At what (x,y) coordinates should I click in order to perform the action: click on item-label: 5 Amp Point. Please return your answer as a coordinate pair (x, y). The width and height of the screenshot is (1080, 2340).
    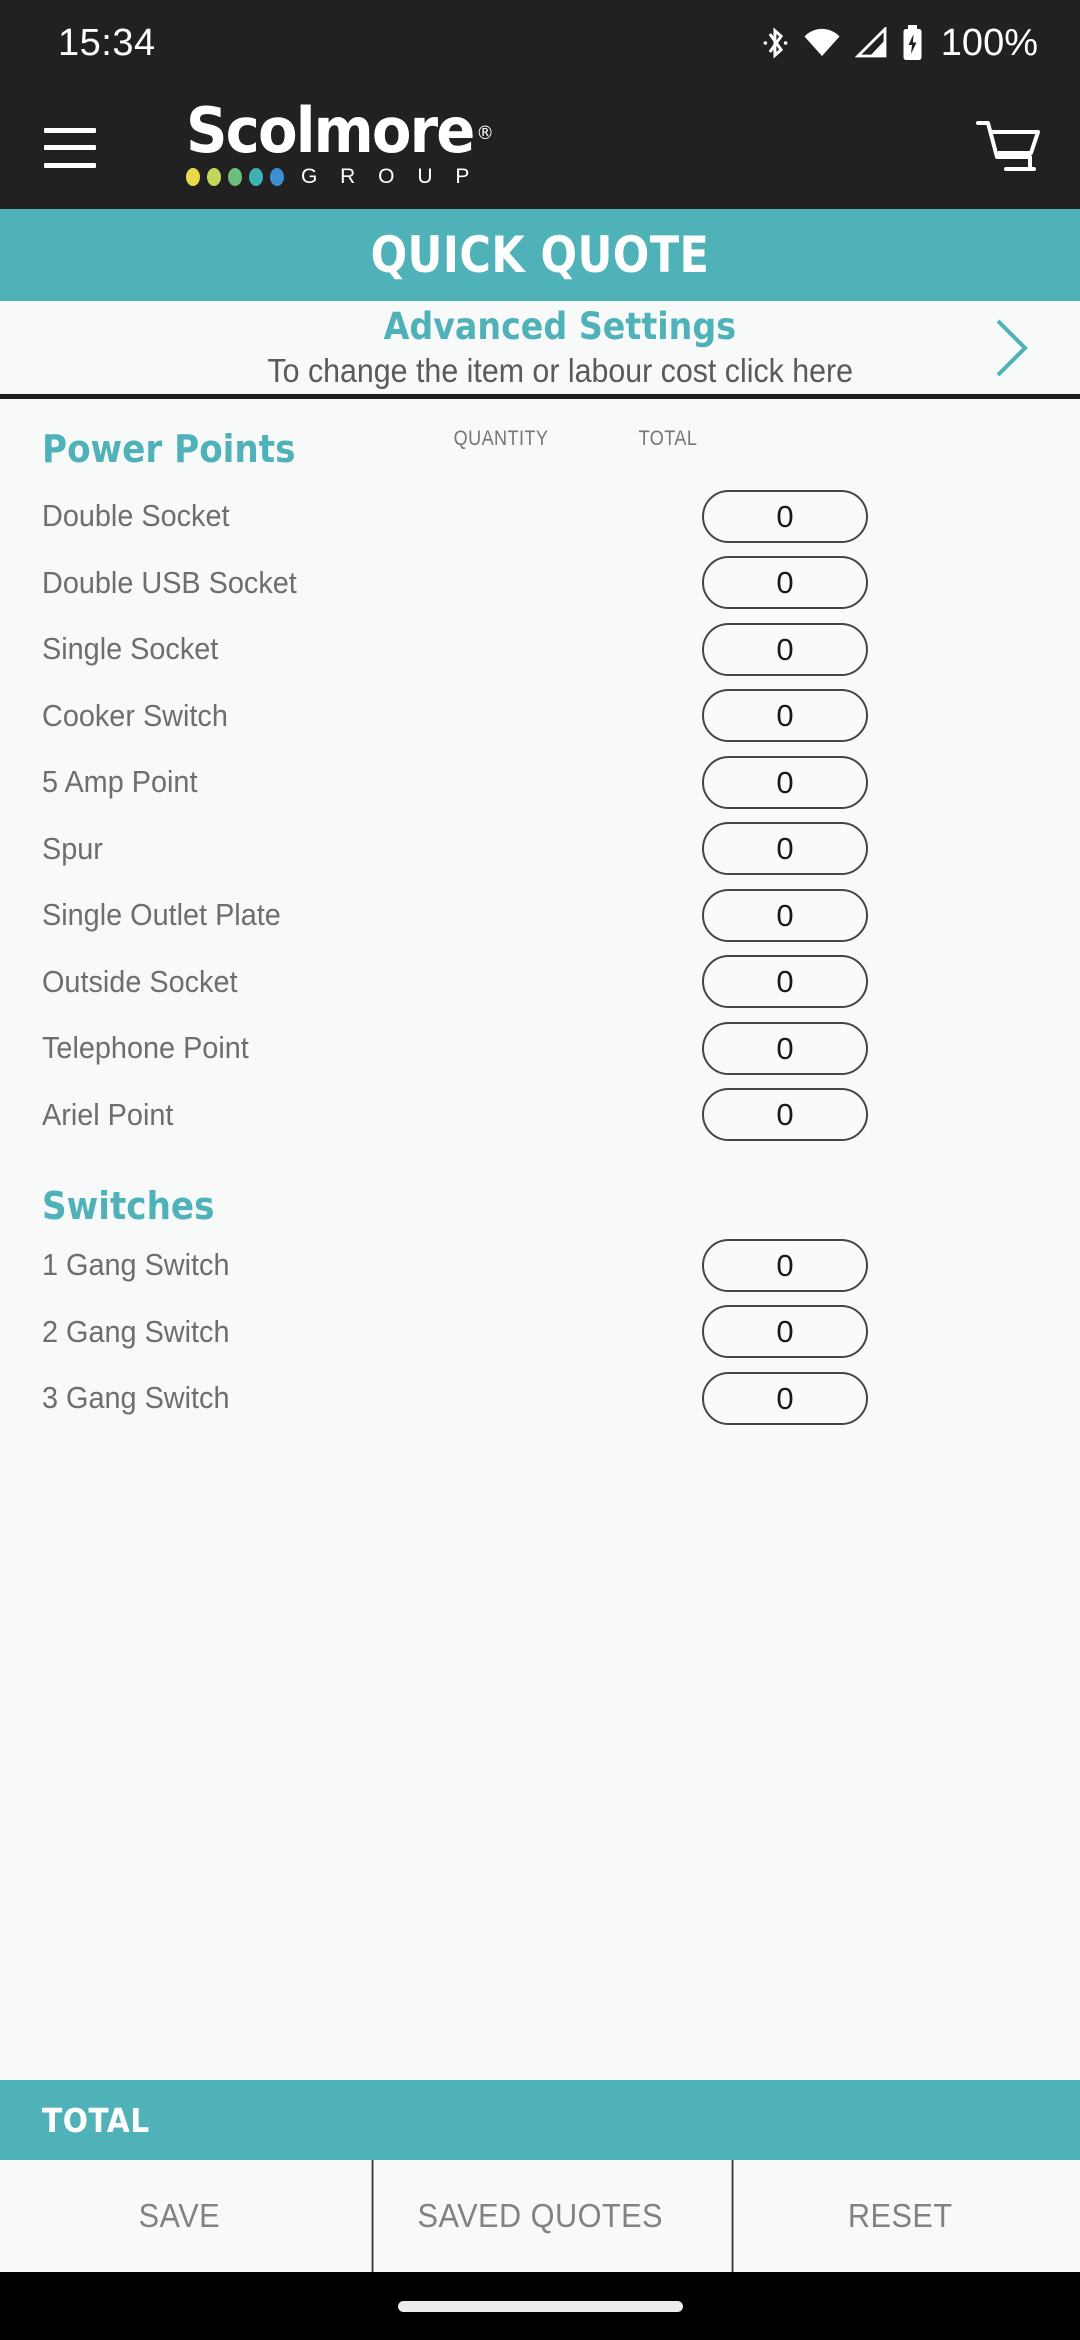
    Looking at the image, I should click on (120, 782).